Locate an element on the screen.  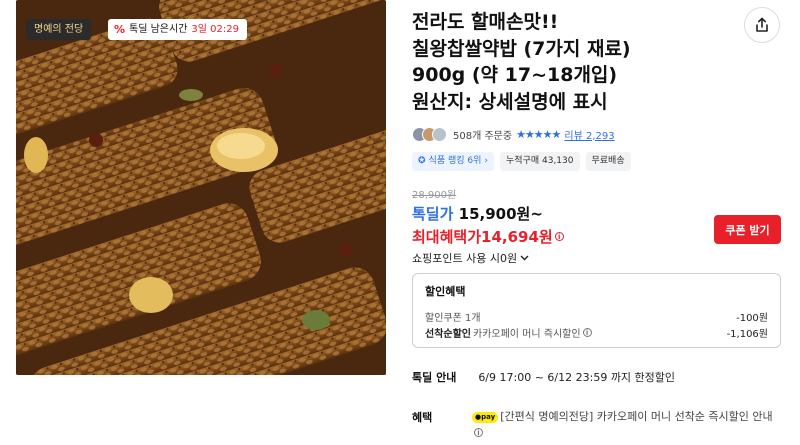
chevron-down-icon is located at coordinates (524, 258).